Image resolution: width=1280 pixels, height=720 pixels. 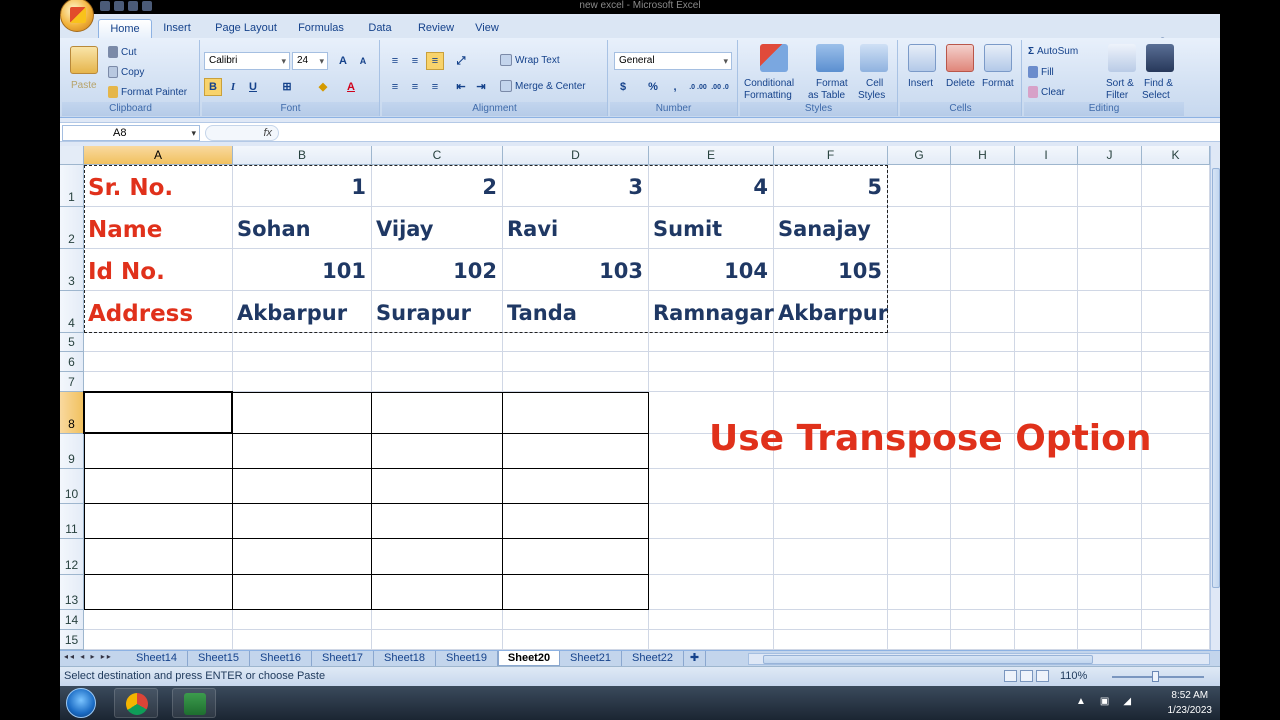 What do you see at coordinates (1042, 676) in the screenshot?
I see `page-break-view-icon` at bounding box center [1042, 676].